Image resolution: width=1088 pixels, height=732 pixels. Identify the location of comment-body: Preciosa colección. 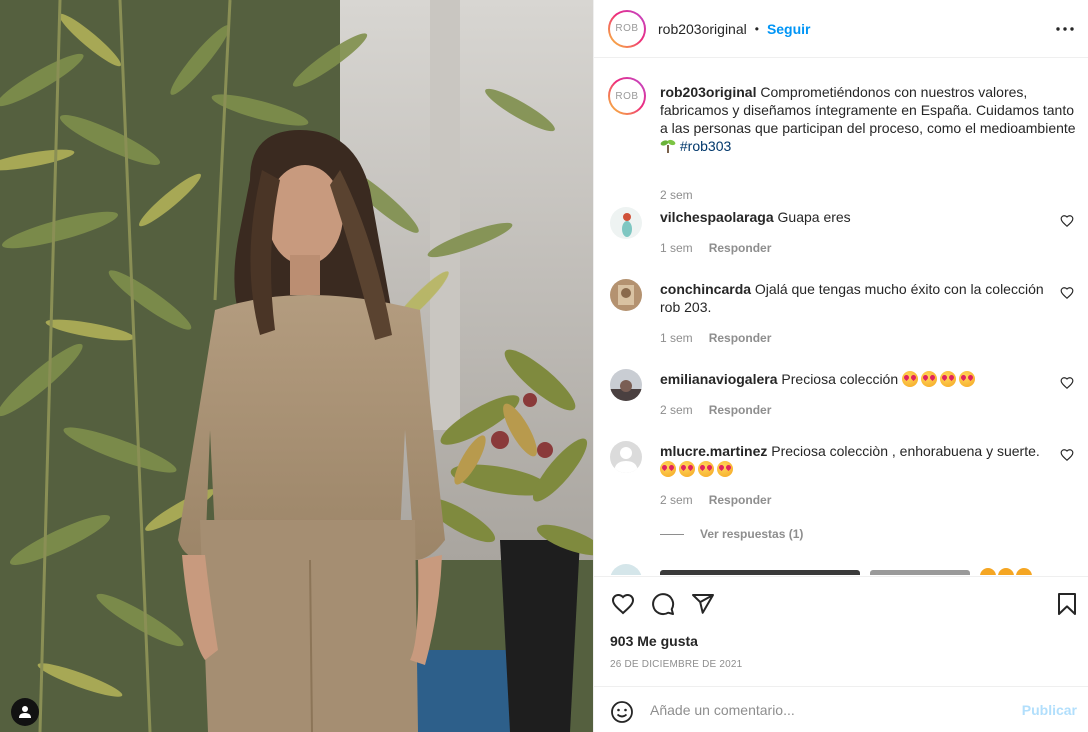
(840, 379).